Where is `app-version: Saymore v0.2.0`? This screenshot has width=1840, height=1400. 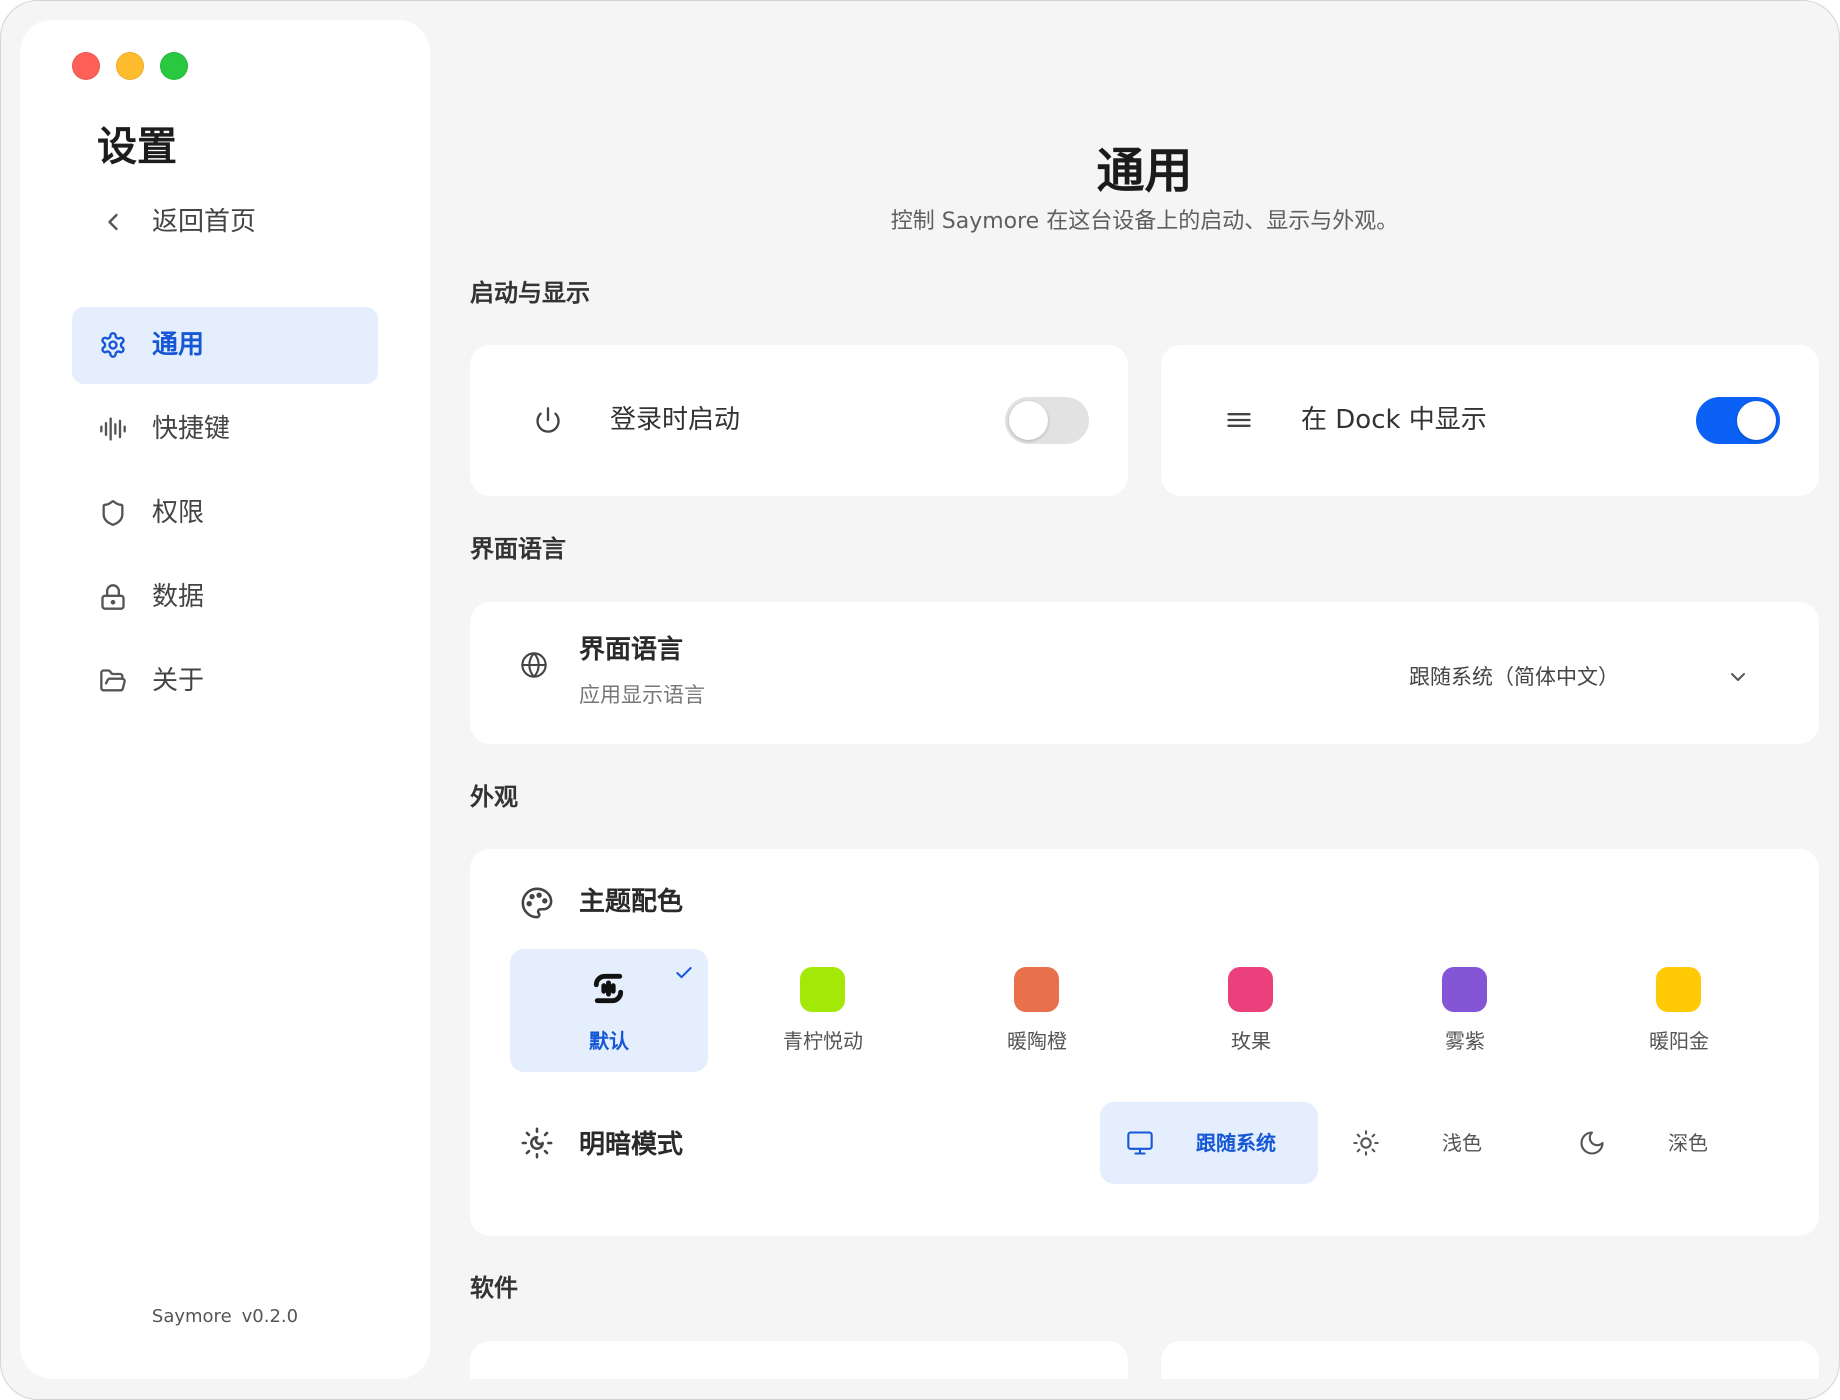
app-version: Saymore v0.2.0 is located at coordinates (225, 1317).